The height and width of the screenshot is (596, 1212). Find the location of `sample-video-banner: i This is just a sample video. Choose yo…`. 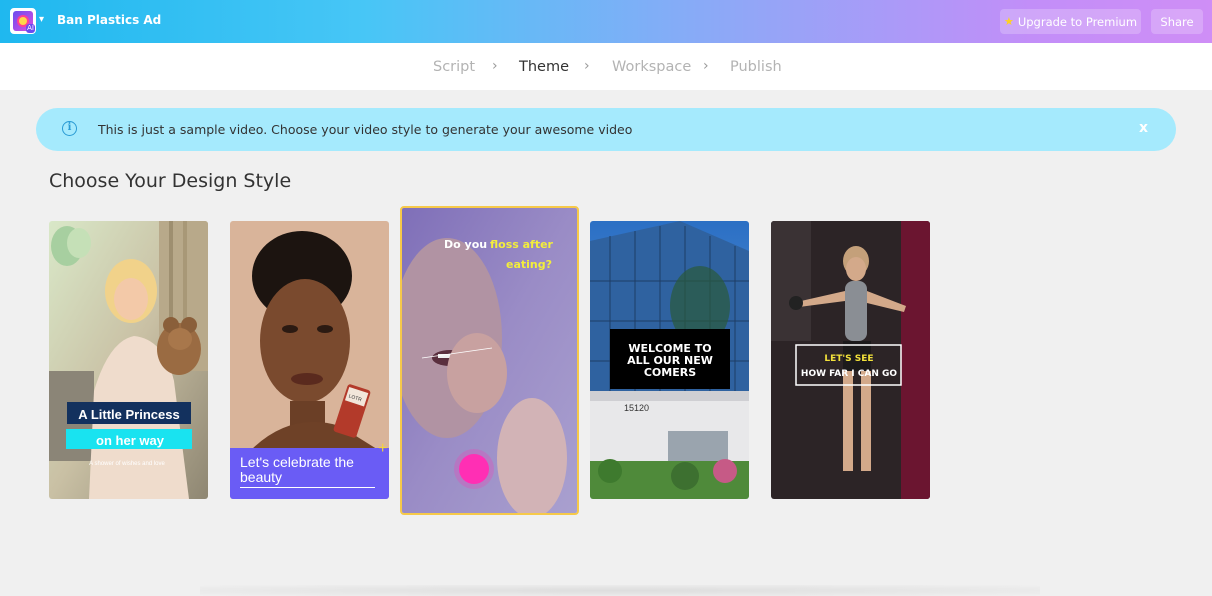

sample-video-banner: i This is just a sample video. Choose yo… is located at coordinates (606, 129).